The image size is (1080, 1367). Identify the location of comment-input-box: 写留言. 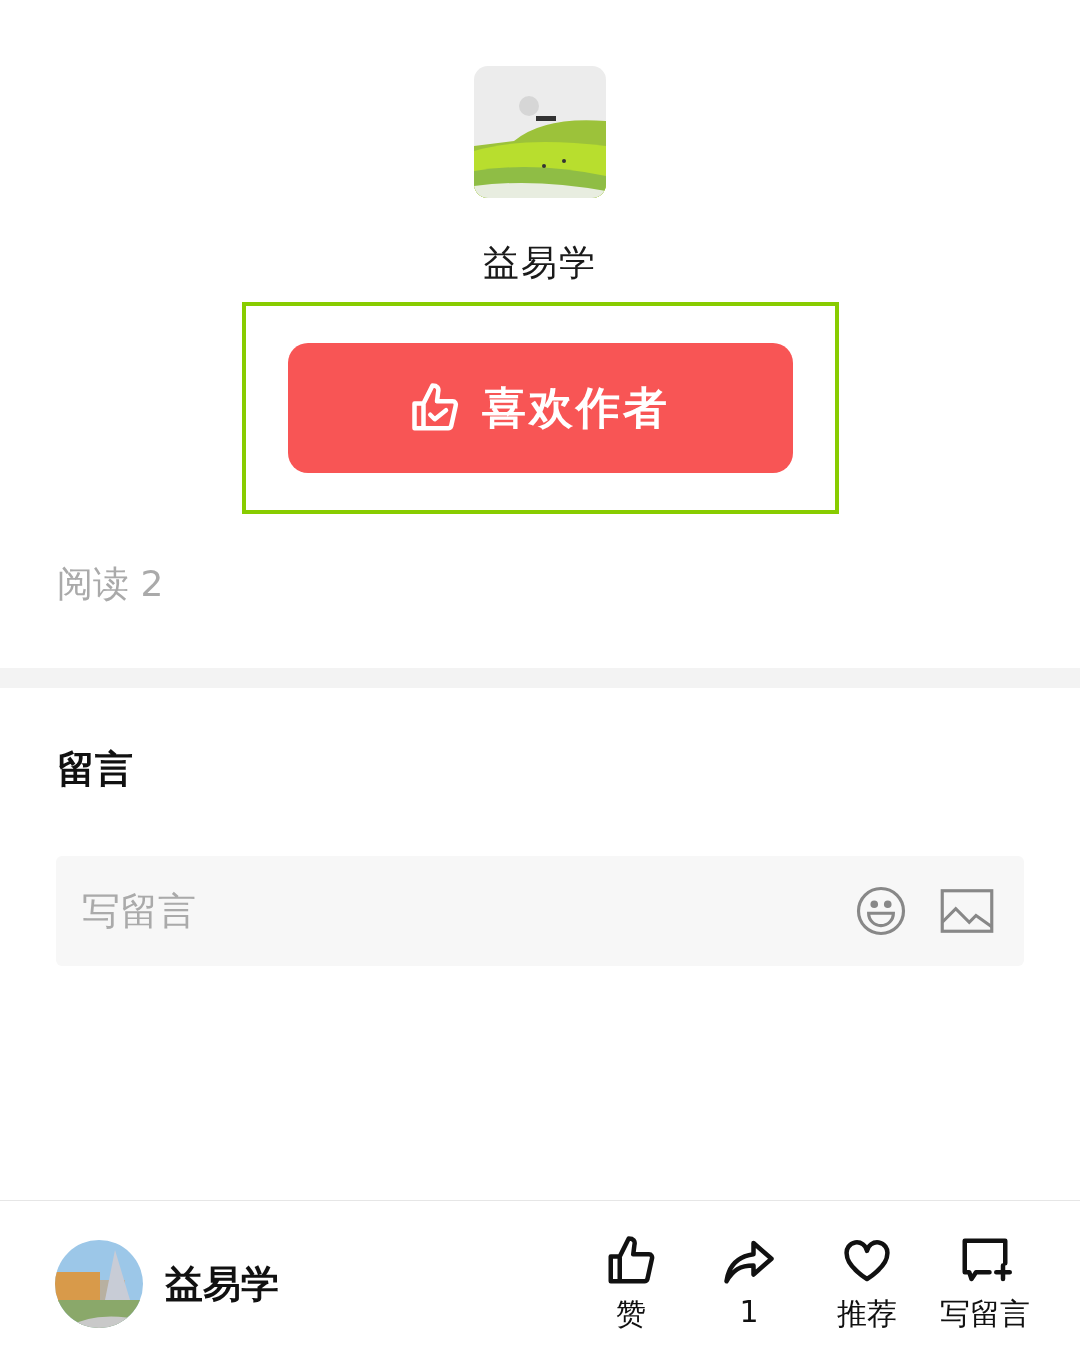
(540, 911).